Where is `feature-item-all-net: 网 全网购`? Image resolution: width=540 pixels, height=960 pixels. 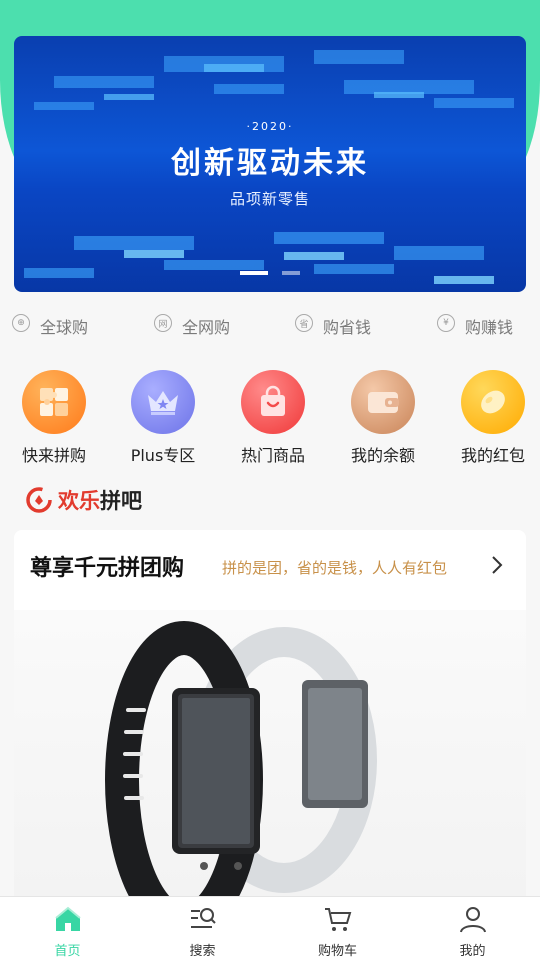 feature-item-all-net: 网 全网购 is located at coordinates (192, 326).